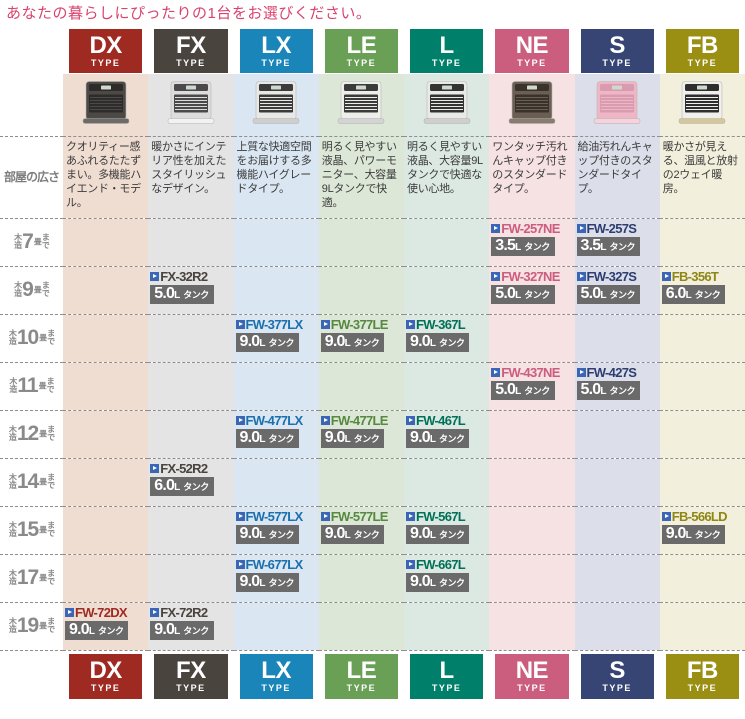 The width and height of the screenshot is (745, 719). I want to click on product-entry: FW-72DX 9.0L タンク, so click(105, 623).